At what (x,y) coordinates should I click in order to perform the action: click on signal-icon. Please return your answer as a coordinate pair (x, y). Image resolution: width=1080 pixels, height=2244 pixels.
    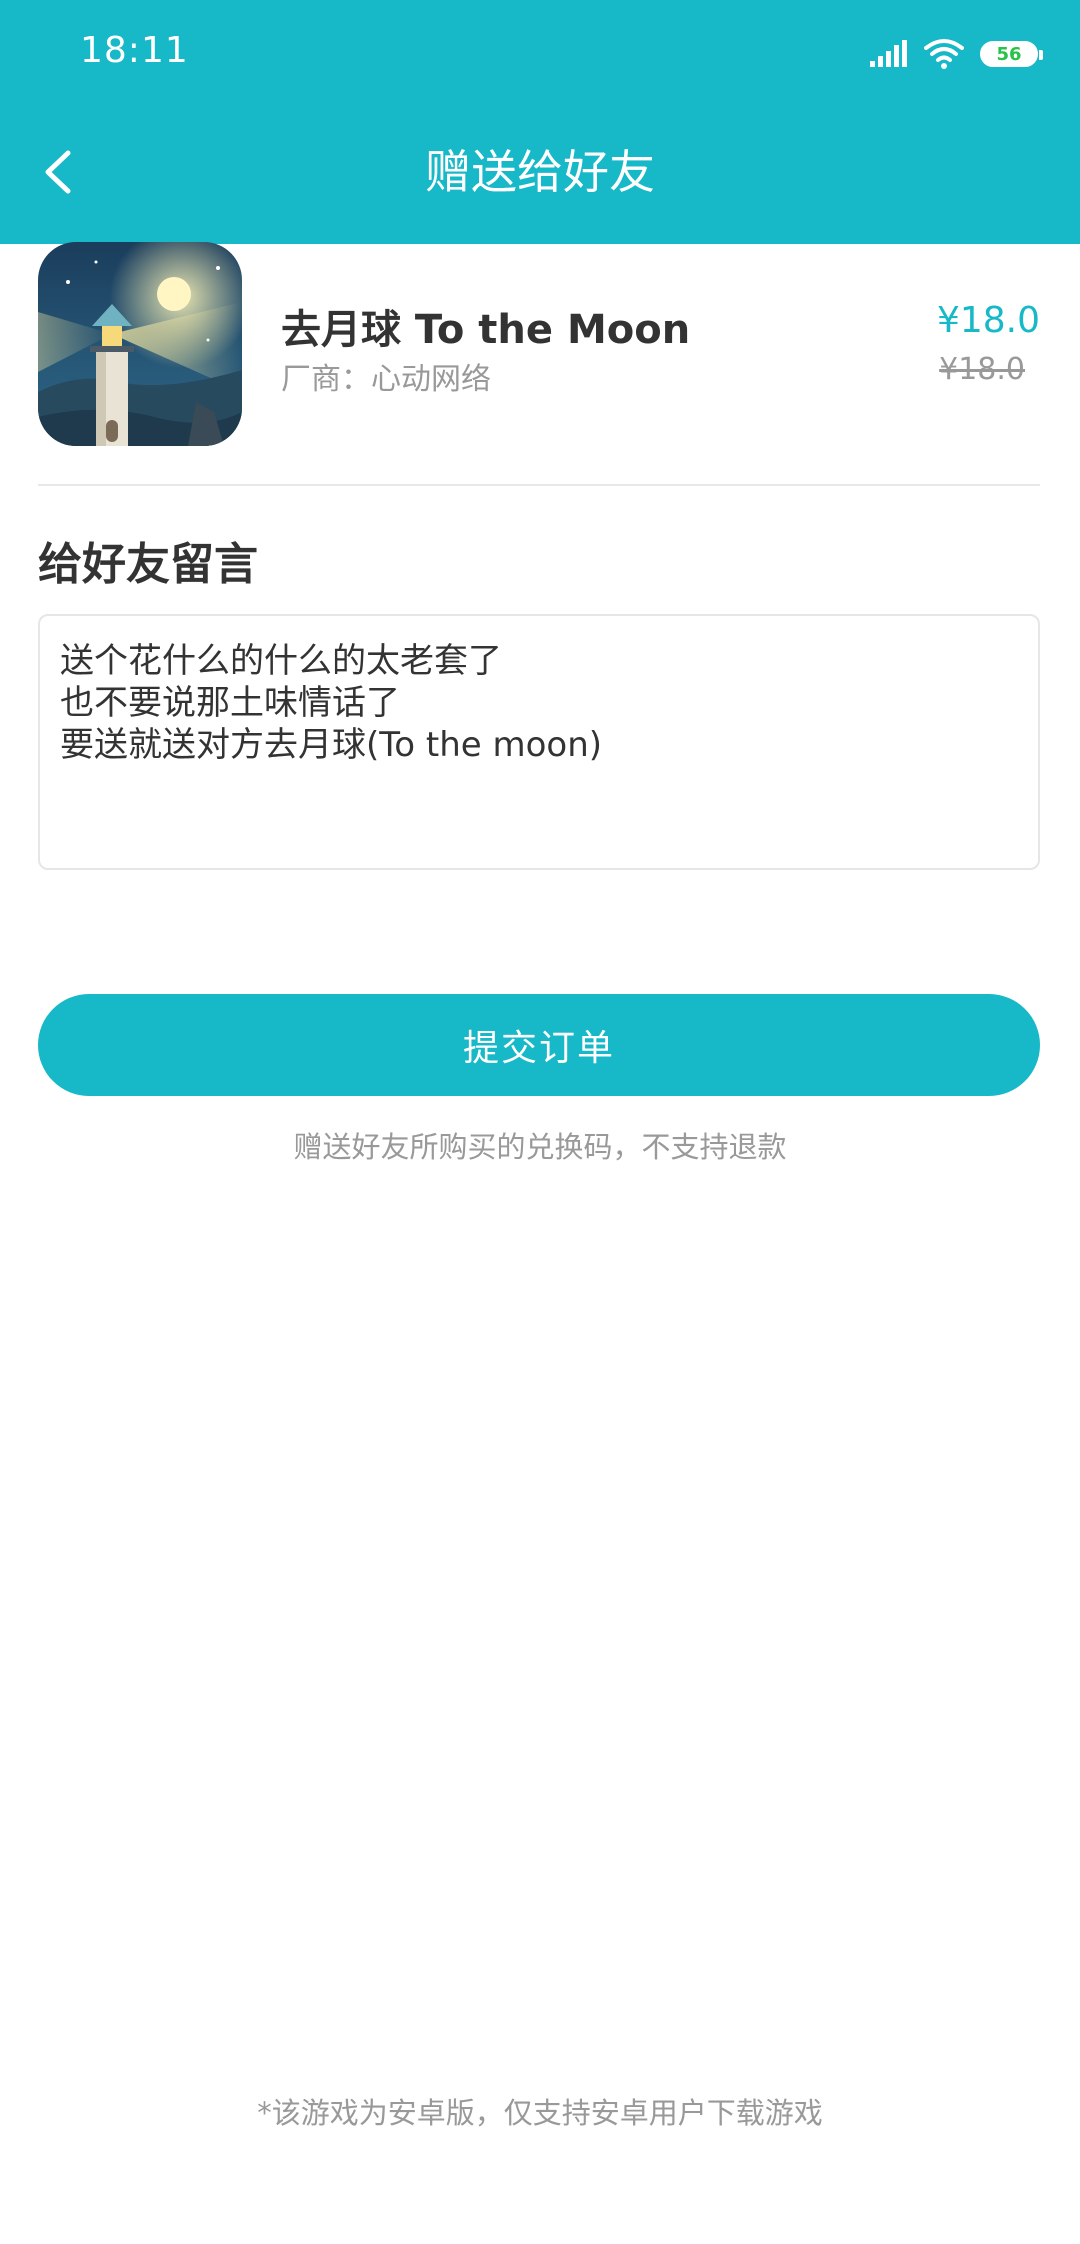
    Looking at the image, I should click on (888, 53).